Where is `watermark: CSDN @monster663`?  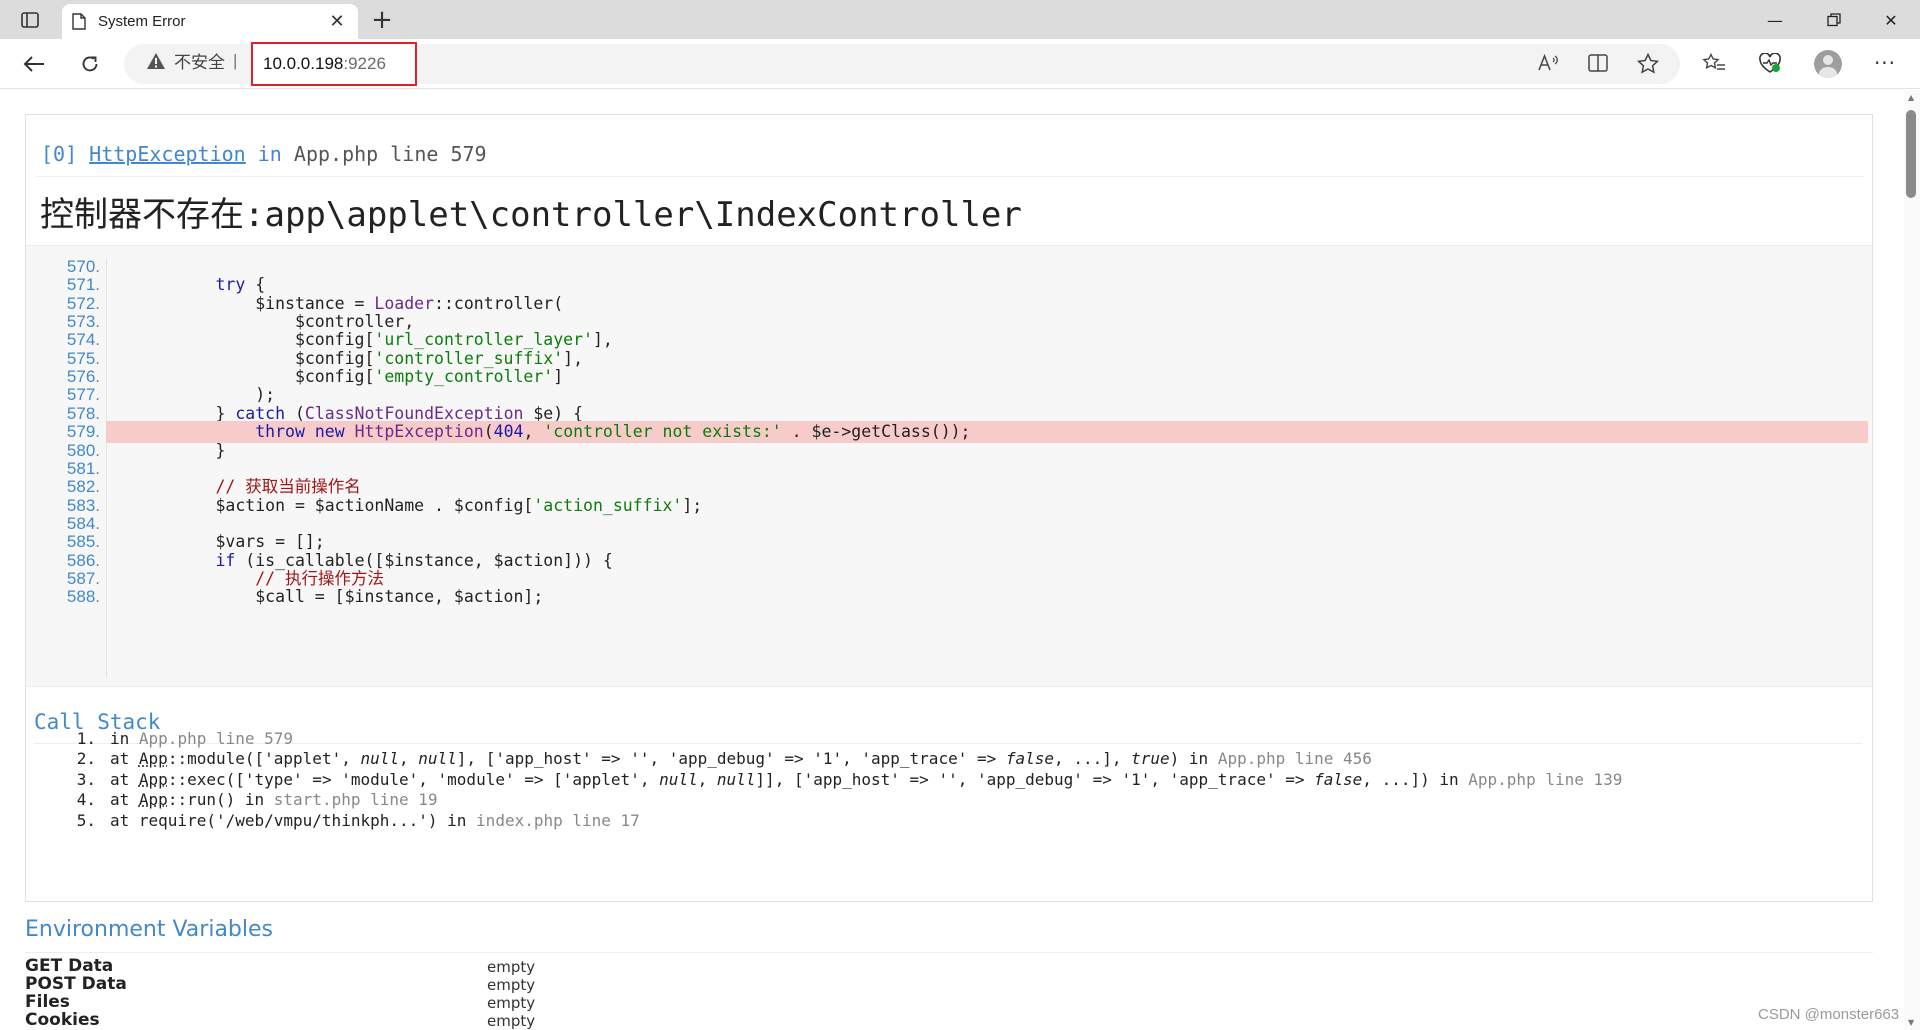
watermark: CSDN @monster663 is located at coordinates (1829, 1014).